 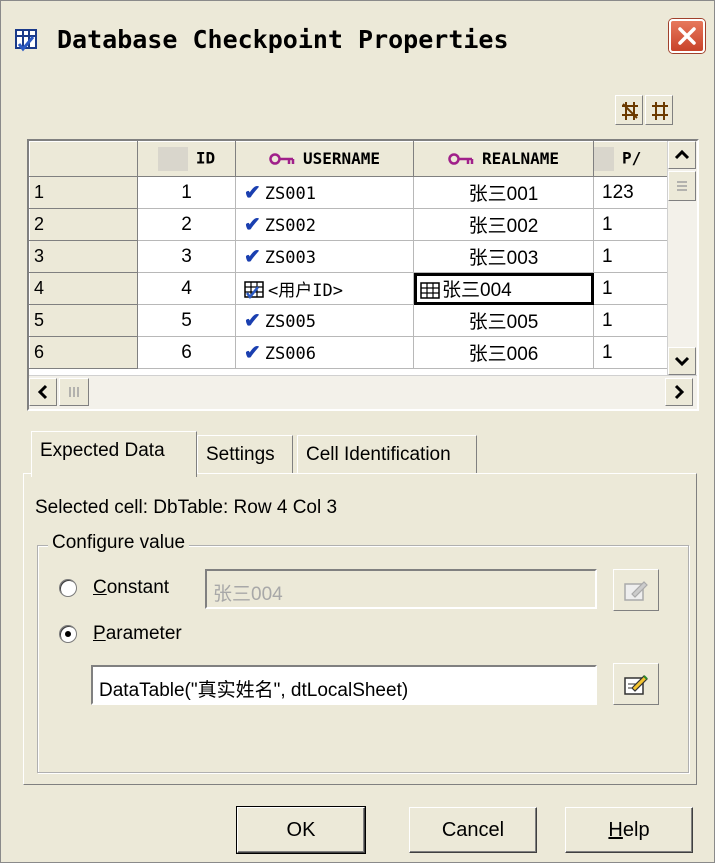 What do you see at coordinates (186, 507) in the screenshot?
I see `selected-cell-label: Selected cell: DbTable: Row 4 Col 3` at bounding box center [186, 507].